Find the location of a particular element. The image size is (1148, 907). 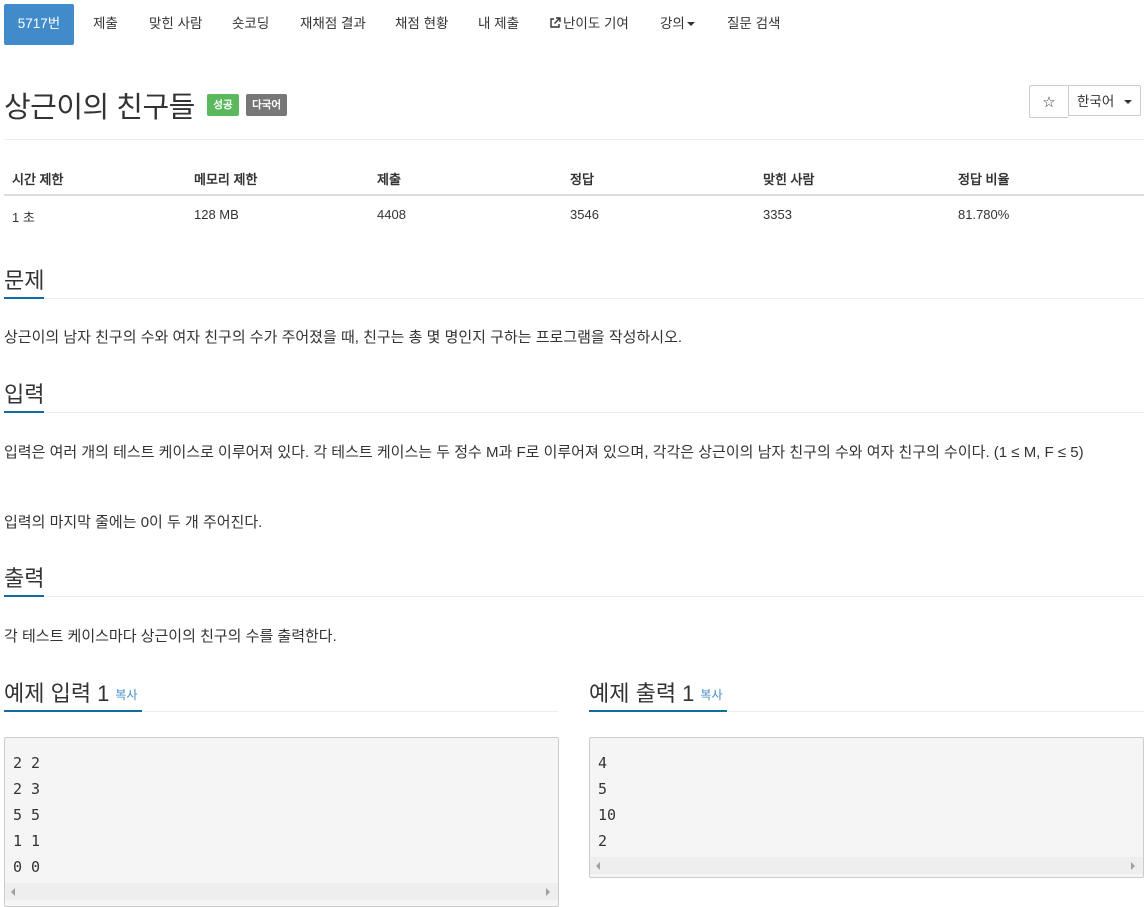

title-actions: ☆ 한국어 is located at coordinates (1085, 101).